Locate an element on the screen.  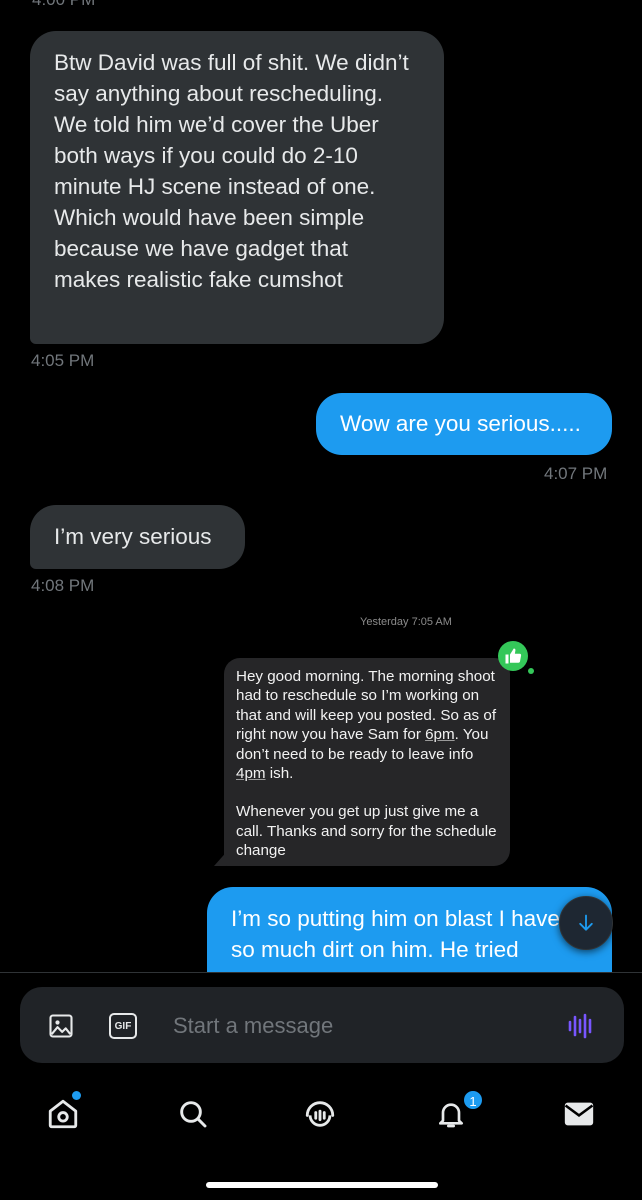
message-timestamp: 4:07 PM is located at coordinates (576, 473).